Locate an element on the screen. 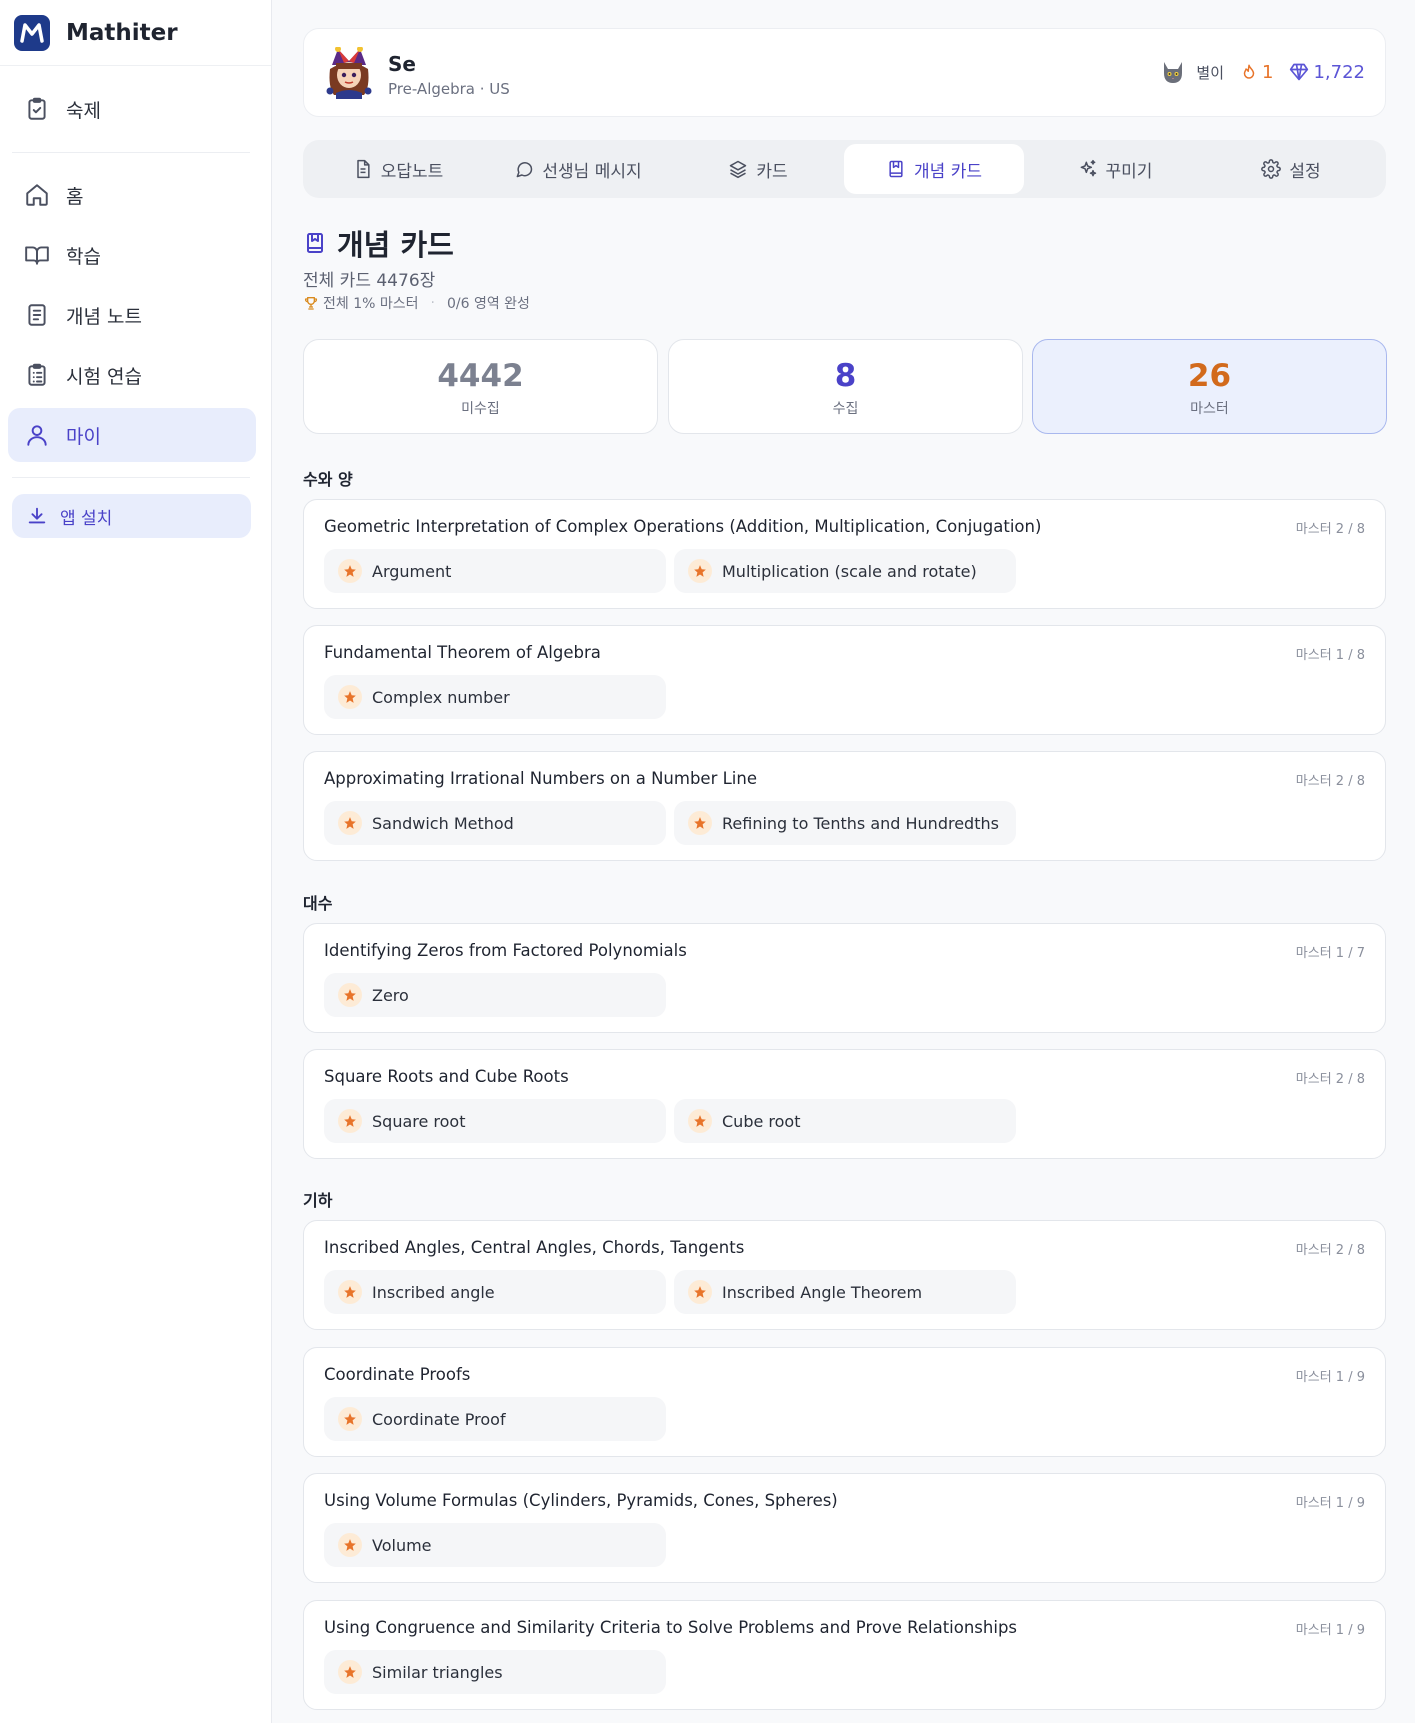 The image size is (1415, 1723). user-stats: 별이 1 1,722 is located at coordinates (1261, 72).